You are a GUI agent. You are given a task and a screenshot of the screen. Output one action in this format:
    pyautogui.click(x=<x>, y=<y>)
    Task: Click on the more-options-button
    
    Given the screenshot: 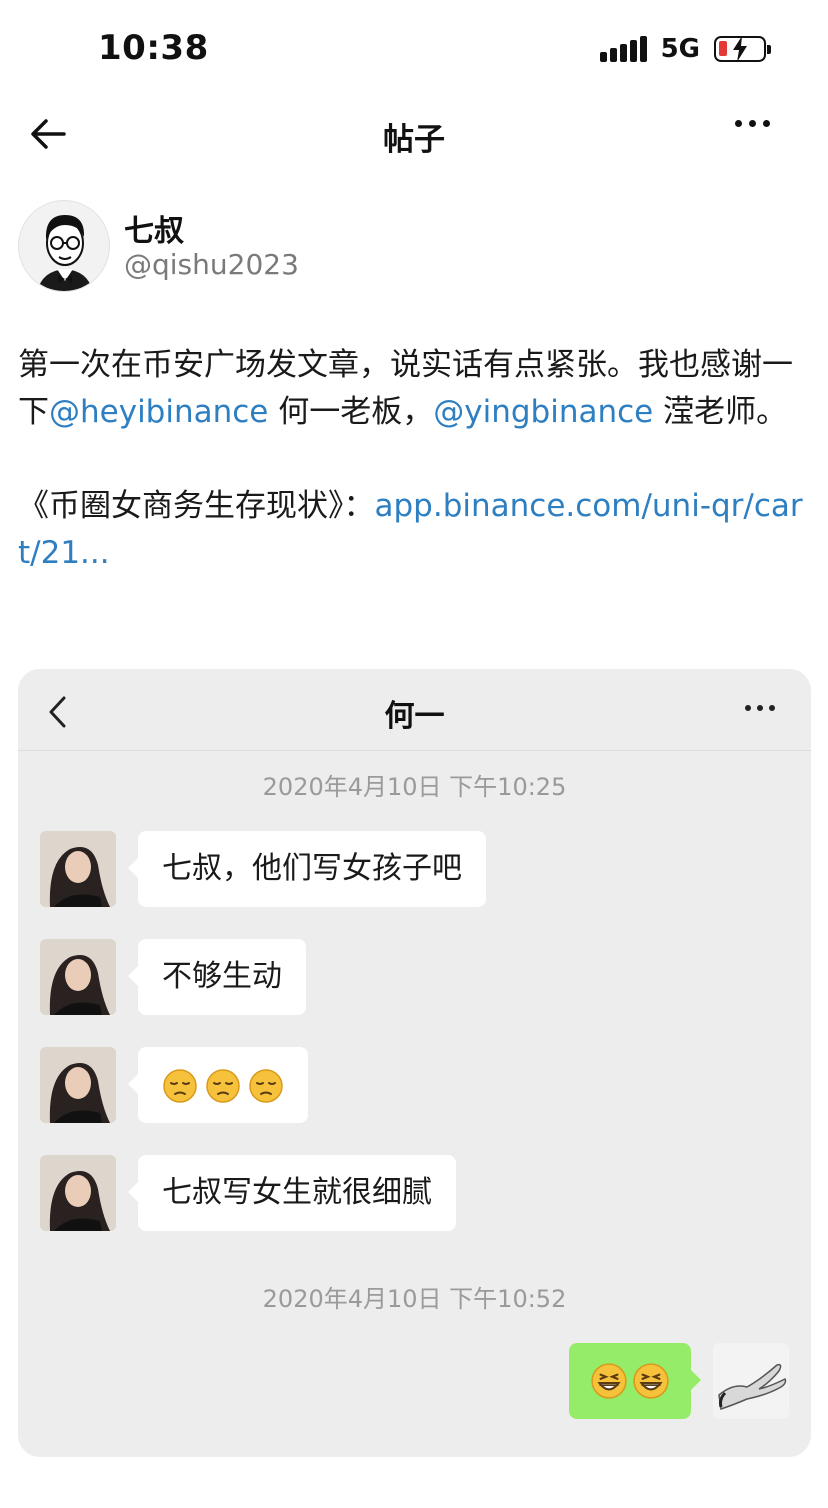 What is the action you would take?
    pyautogui.click(x=752, y=123)
    